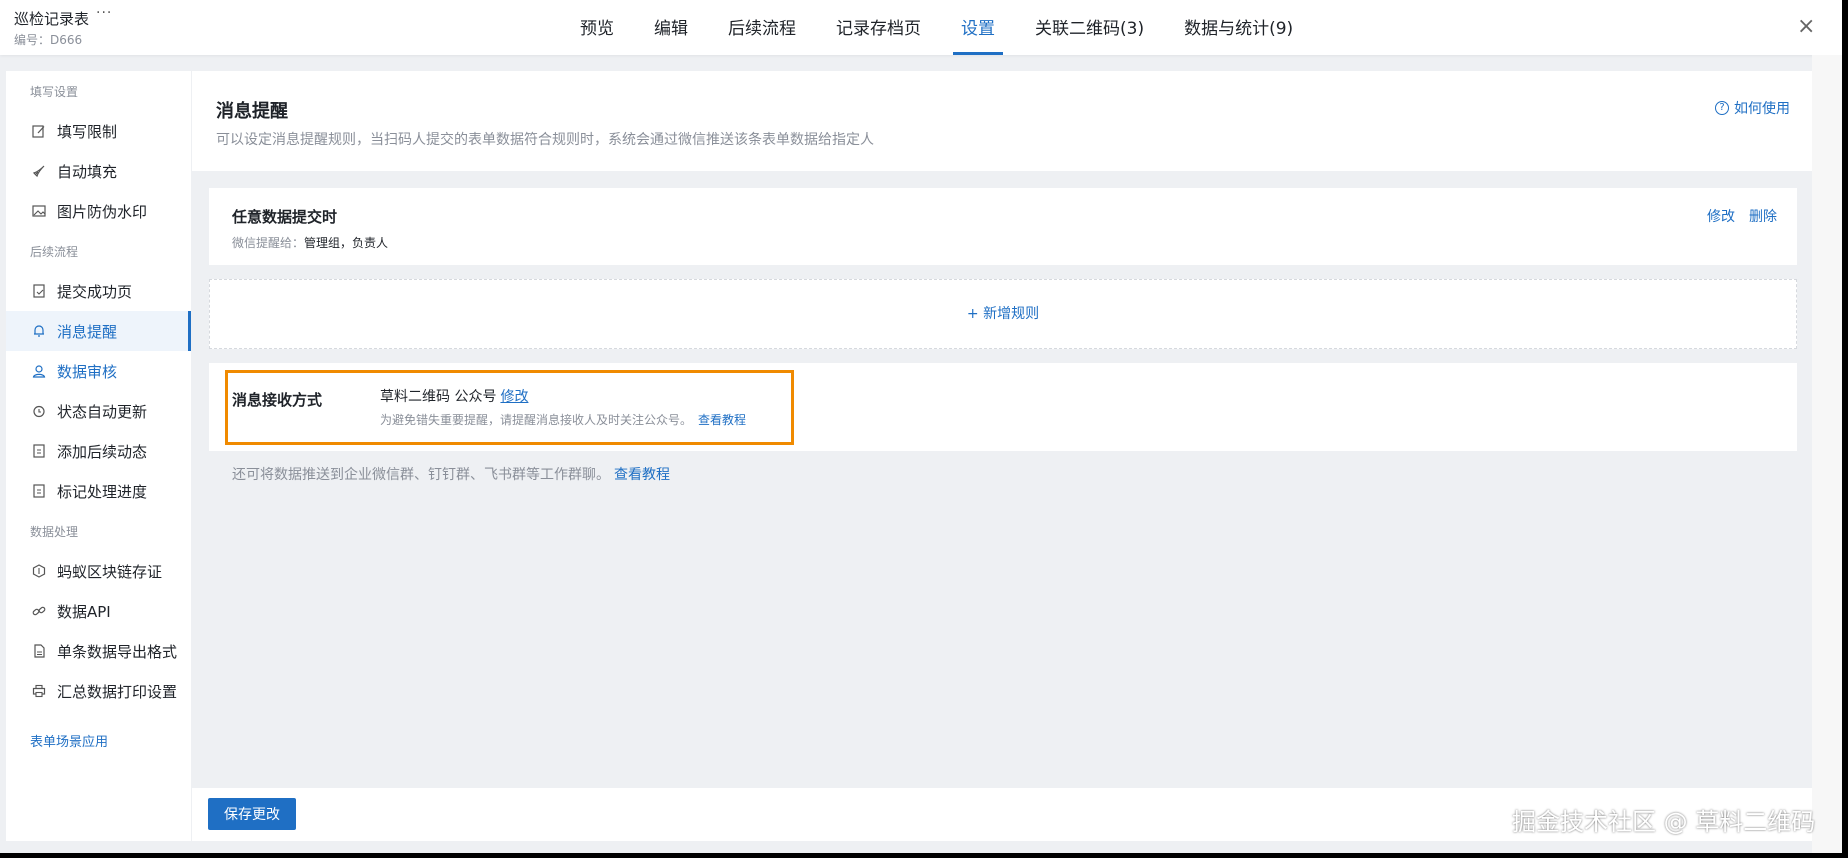 This screenshot has height=858, width=1848. What do you see at coordinates (1763, 216) in the screenshot?
I see `rule-delete-button: 删除` at bounding box center [1763, 216].